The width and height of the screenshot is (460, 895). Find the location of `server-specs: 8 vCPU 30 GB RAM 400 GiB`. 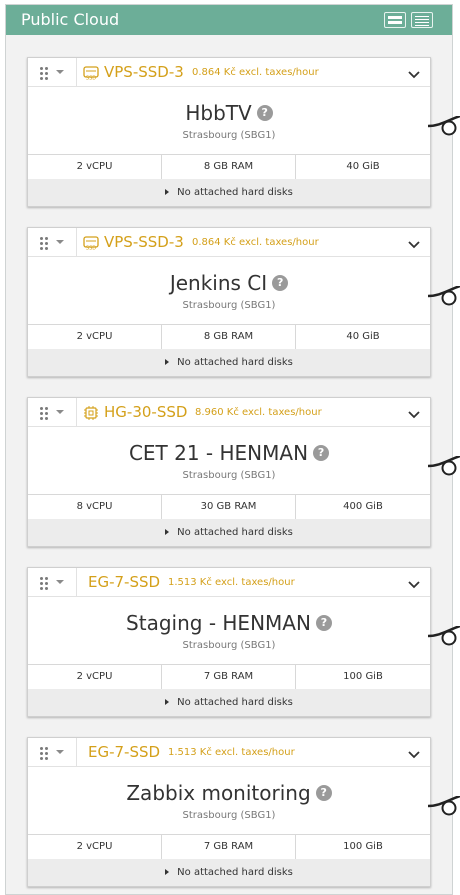

server-specs: 8 vCPU 30 GB RAM 400 GiB is located at coordinates (229, 507).